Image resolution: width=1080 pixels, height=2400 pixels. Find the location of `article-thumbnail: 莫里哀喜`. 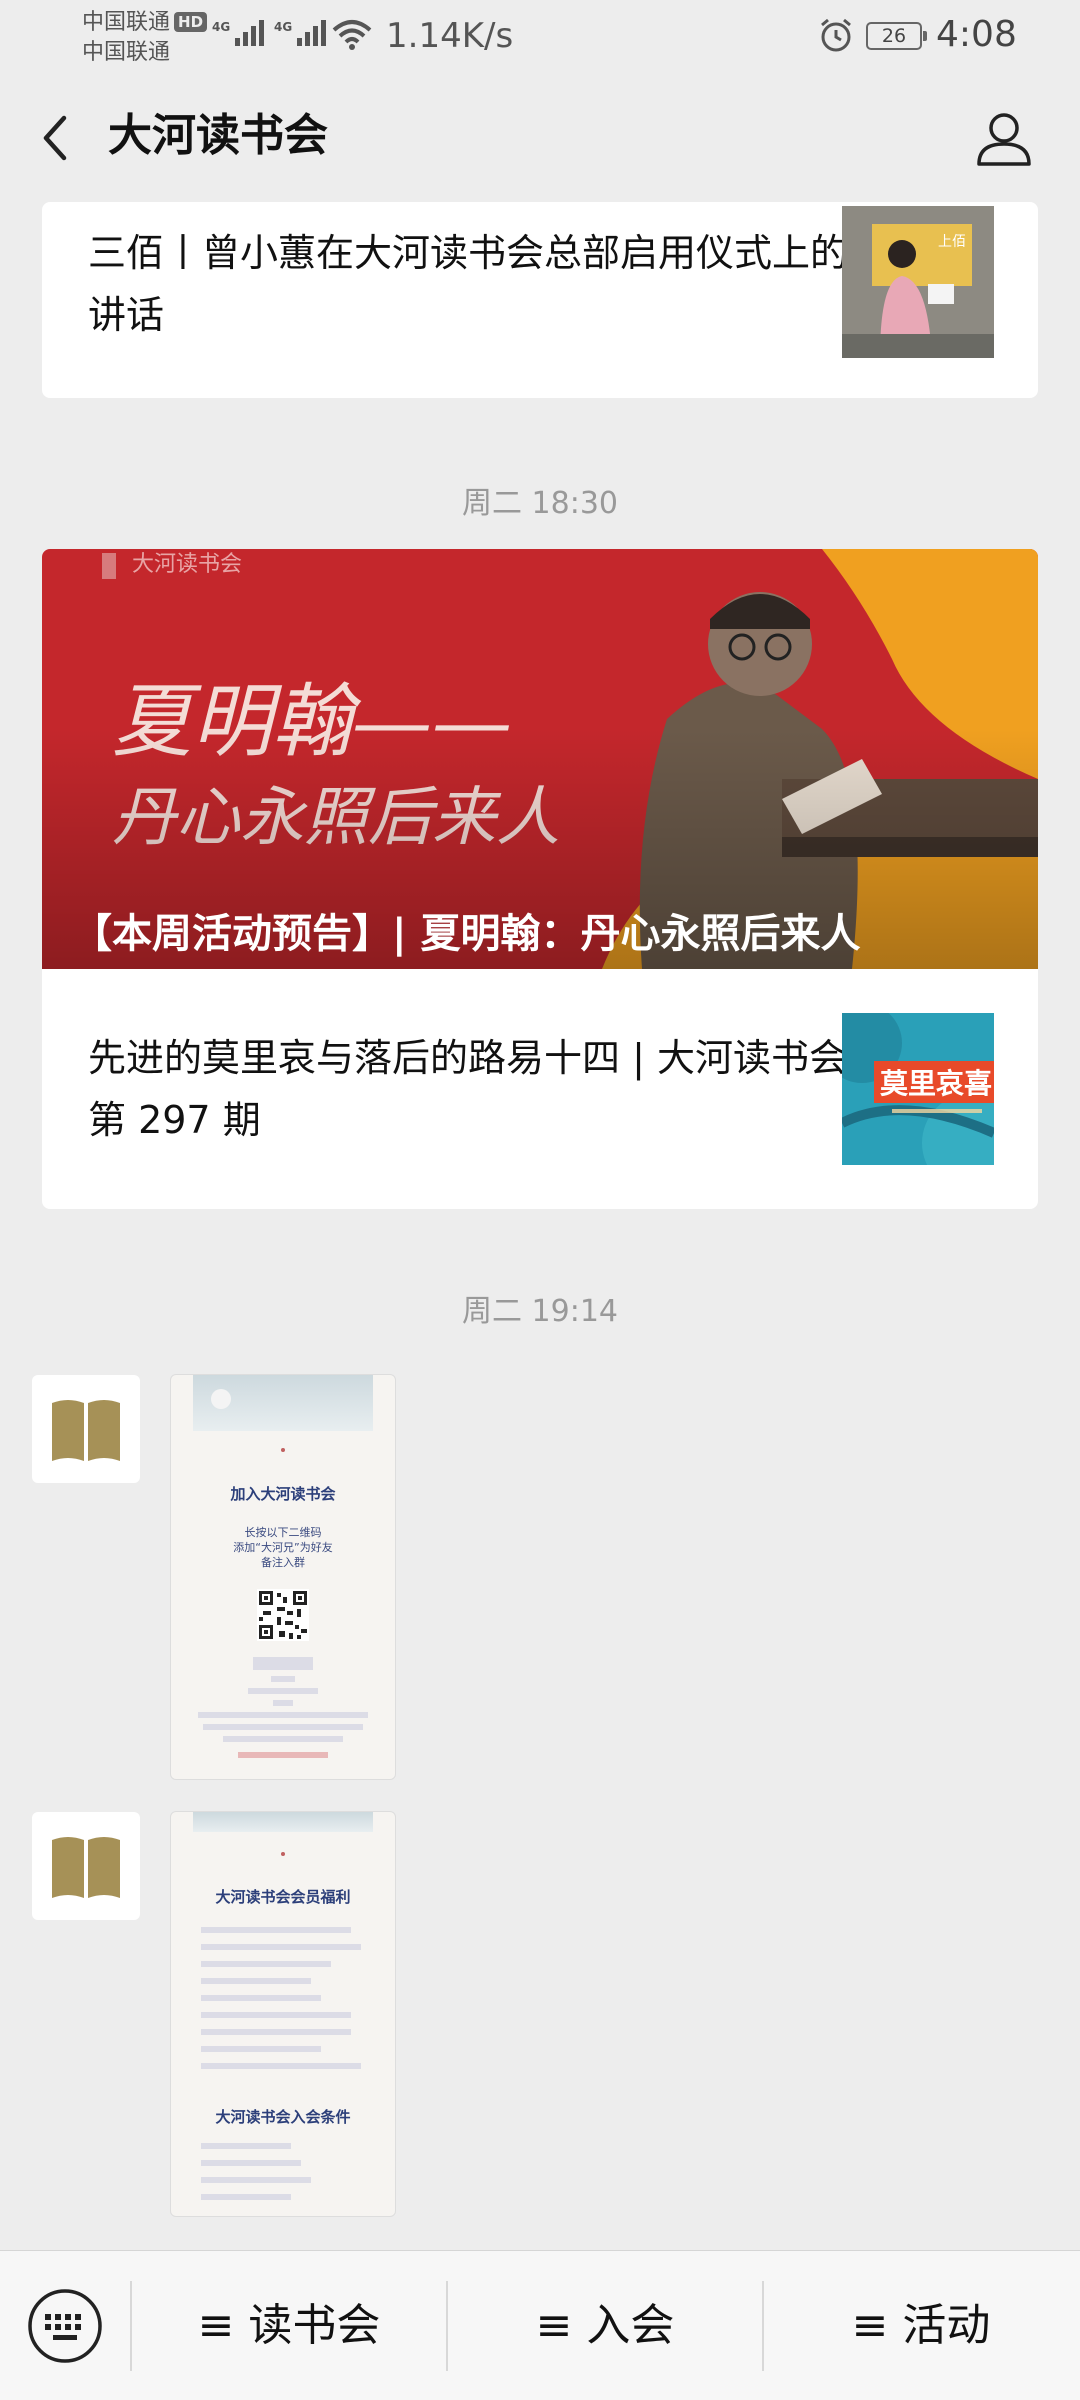

article-thumbnail: 莫里哀喜 is located at coordinates (922, 1098).